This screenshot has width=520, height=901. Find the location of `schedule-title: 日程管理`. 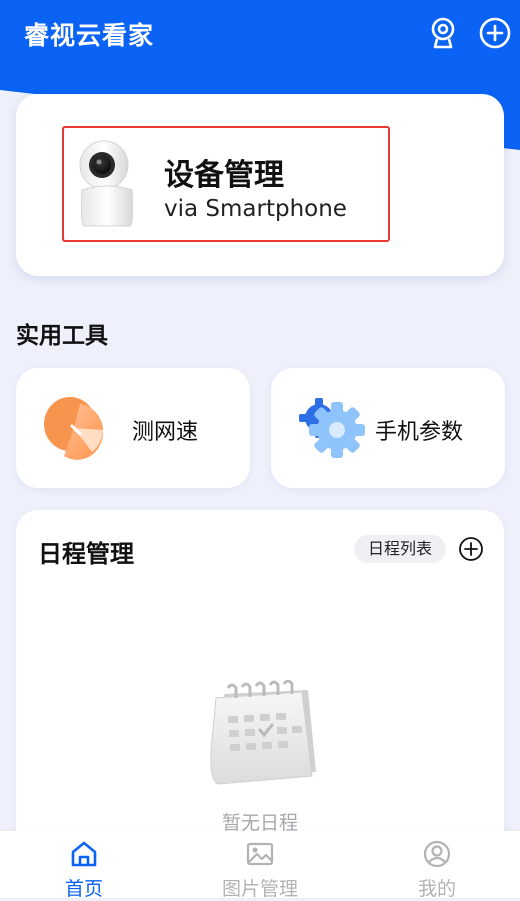

schedule-title: 日程管理 is located at coordinates (86, 554).